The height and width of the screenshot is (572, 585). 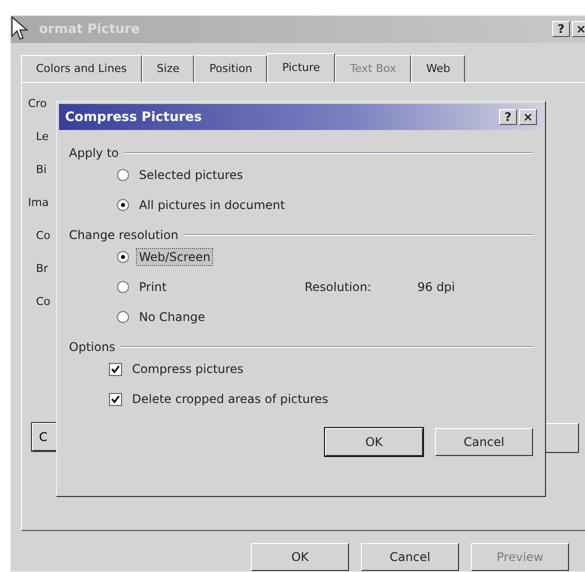 I want to click on tab: Web, so click(x=438, y=68).